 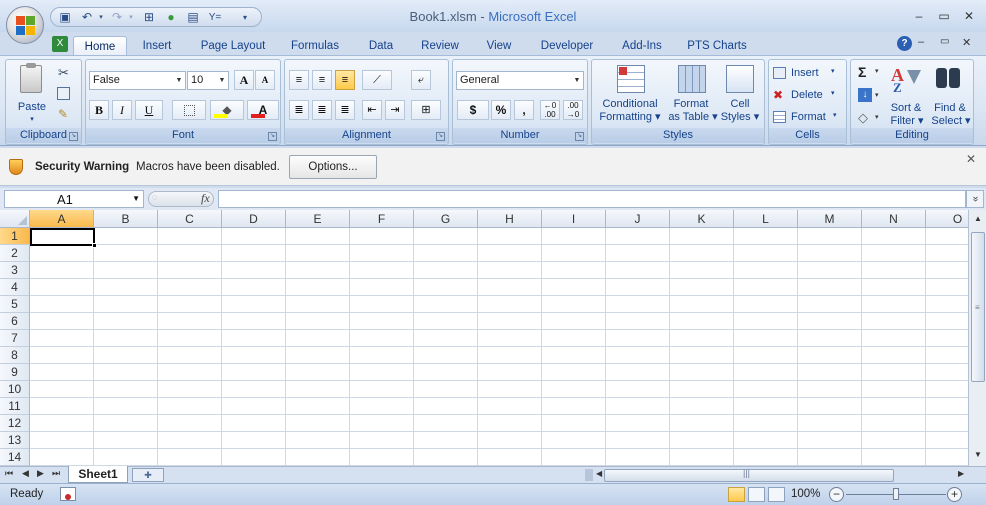 What do you see at coordinates (510, 219) in the screenshot?
I see `column-header-h: H` at bounding box center [510, 219].